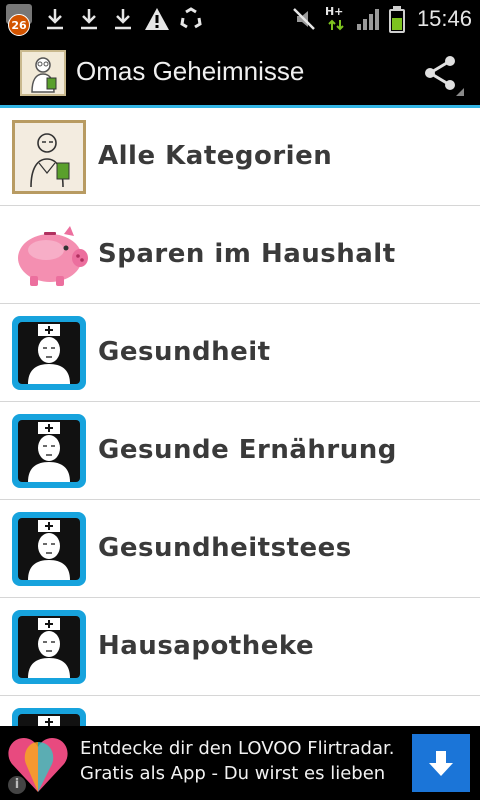  What do you see at coordinates (17, 785) in the screenshot?
I see `info-icon: i` at bounding box center [17, 785].